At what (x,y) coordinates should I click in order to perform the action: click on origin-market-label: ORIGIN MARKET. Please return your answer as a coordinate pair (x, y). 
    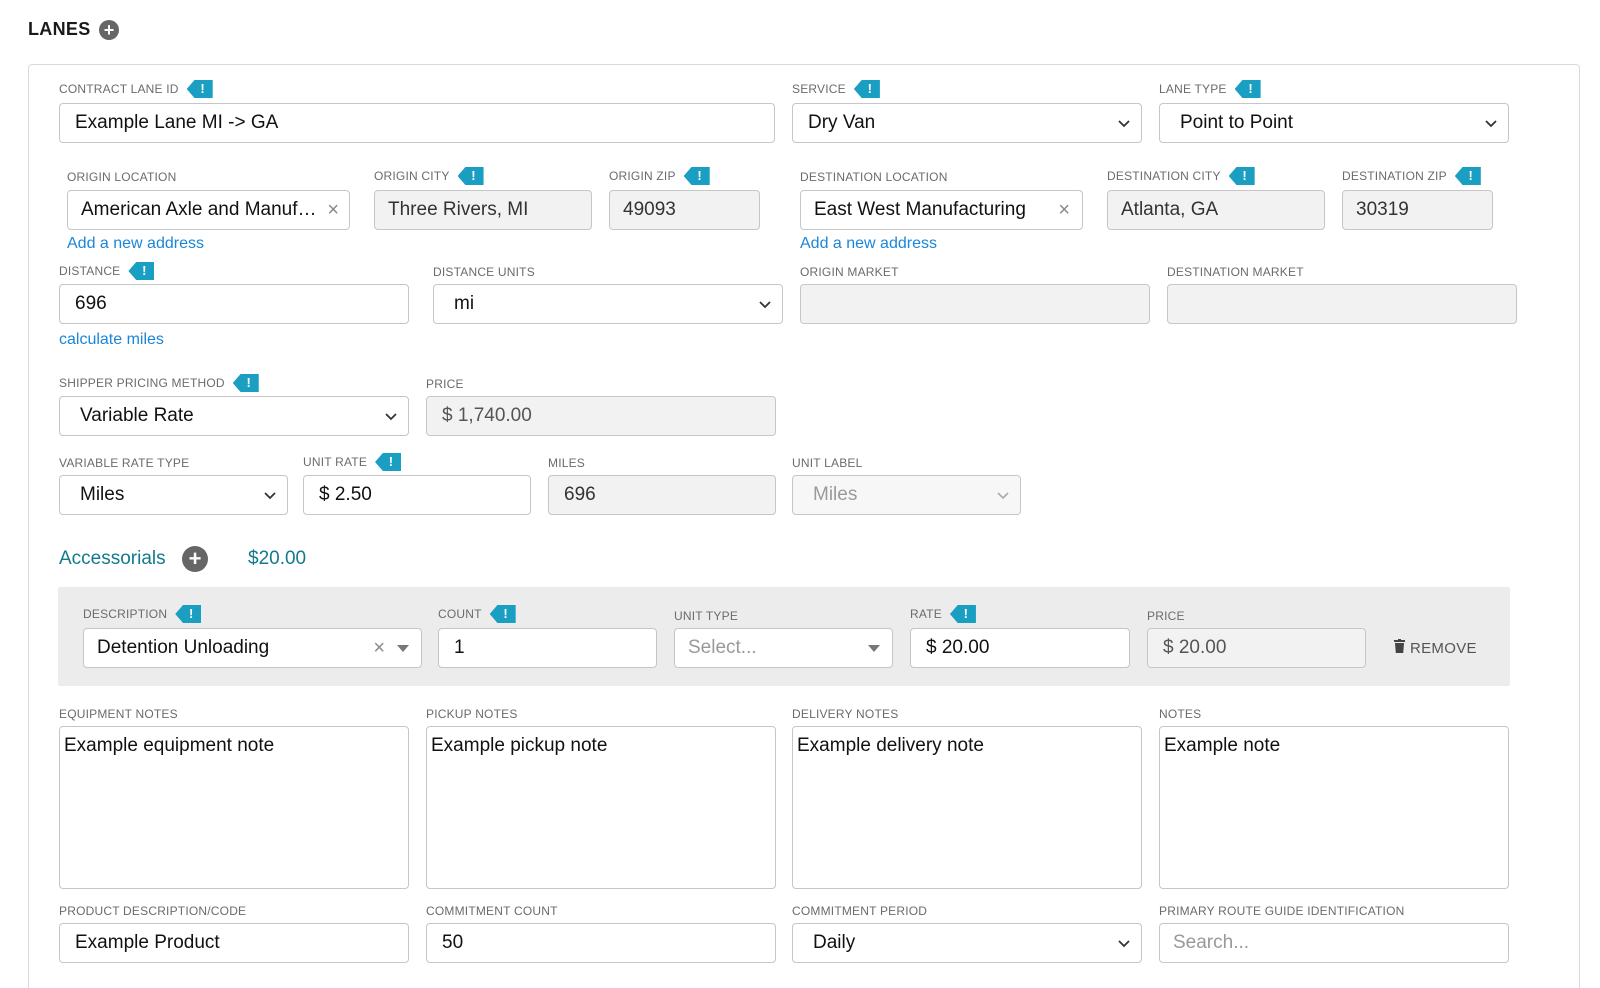
    Looking at the image, I should click on (849, 272).